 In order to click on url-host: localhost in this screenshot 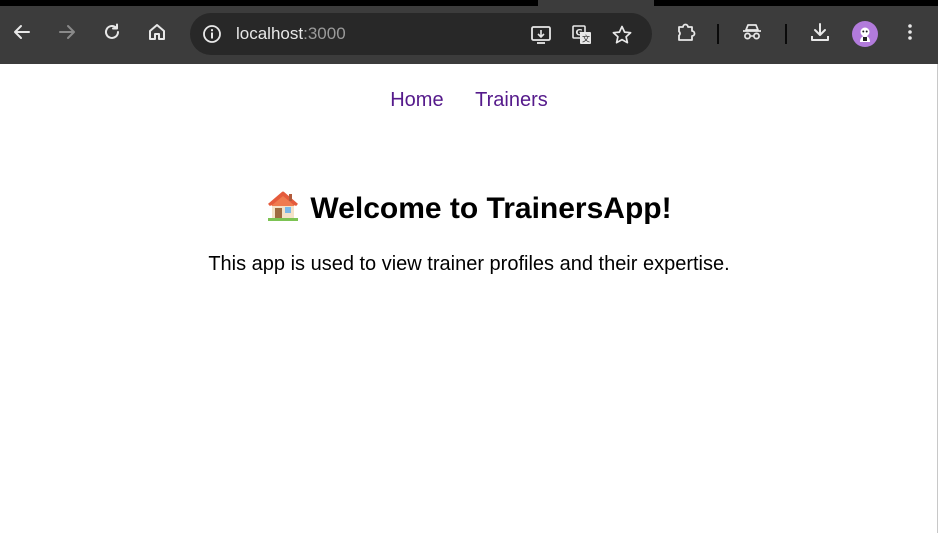, I will do `click(270, 33)`.